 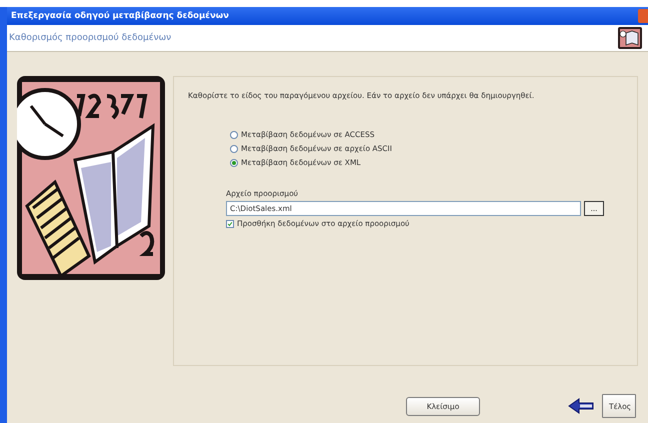 What do you see at coordinates (90, 38) in the screenshot?
I see `page-title: Καθορισμός προορισμού δεδομένων` at bounding box center [90, 38].